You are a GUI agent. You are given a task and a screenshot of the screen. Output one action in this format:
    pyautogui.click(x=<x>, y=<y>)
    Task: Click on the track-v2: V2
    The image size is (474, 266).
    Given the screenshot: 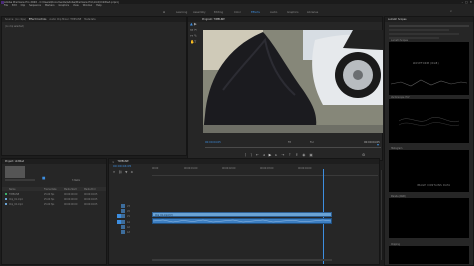 What is the action you would take?
    pyautogui.click(x=132, y=211)
    